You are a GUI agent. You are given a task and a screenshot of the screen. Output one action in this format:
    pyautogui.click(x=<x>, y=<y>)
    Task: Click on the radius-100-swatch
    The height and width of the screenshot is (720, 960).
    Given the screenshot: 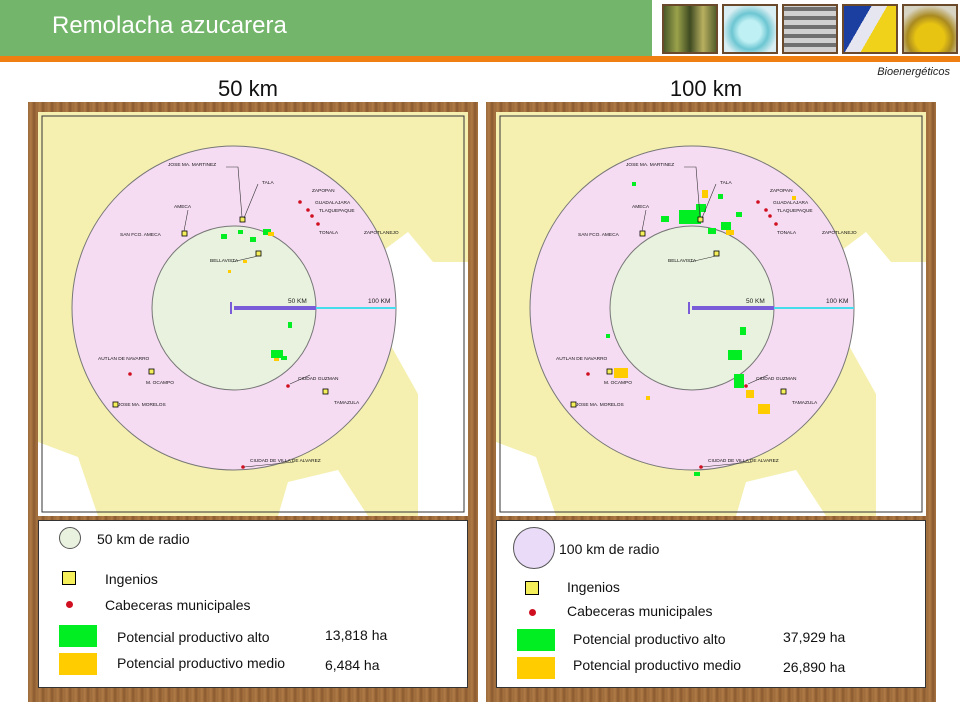 What is the action you would take?
    pyautogui.click(x=534, y=548)
    